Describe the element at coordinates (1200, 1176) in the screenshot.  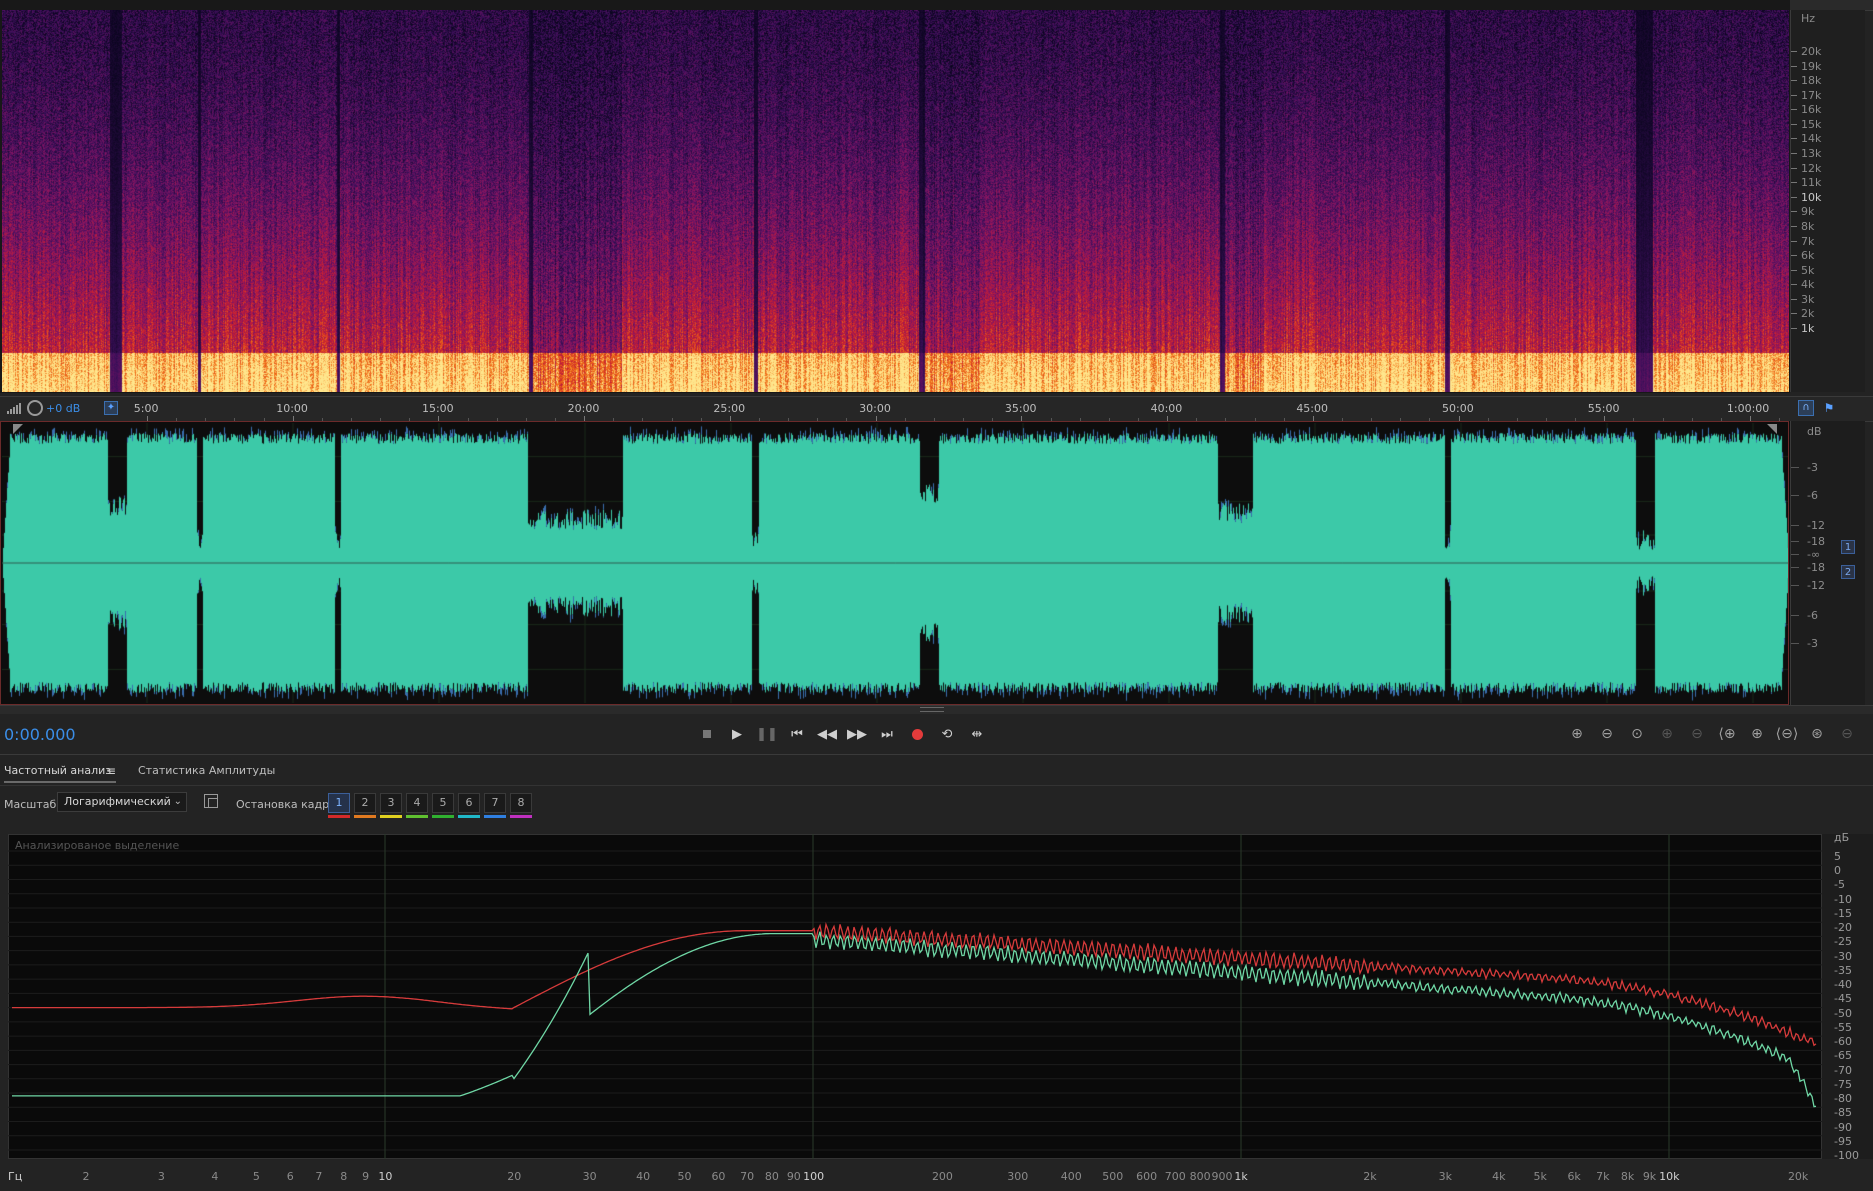
I see `frequency-label: 800` at that location.